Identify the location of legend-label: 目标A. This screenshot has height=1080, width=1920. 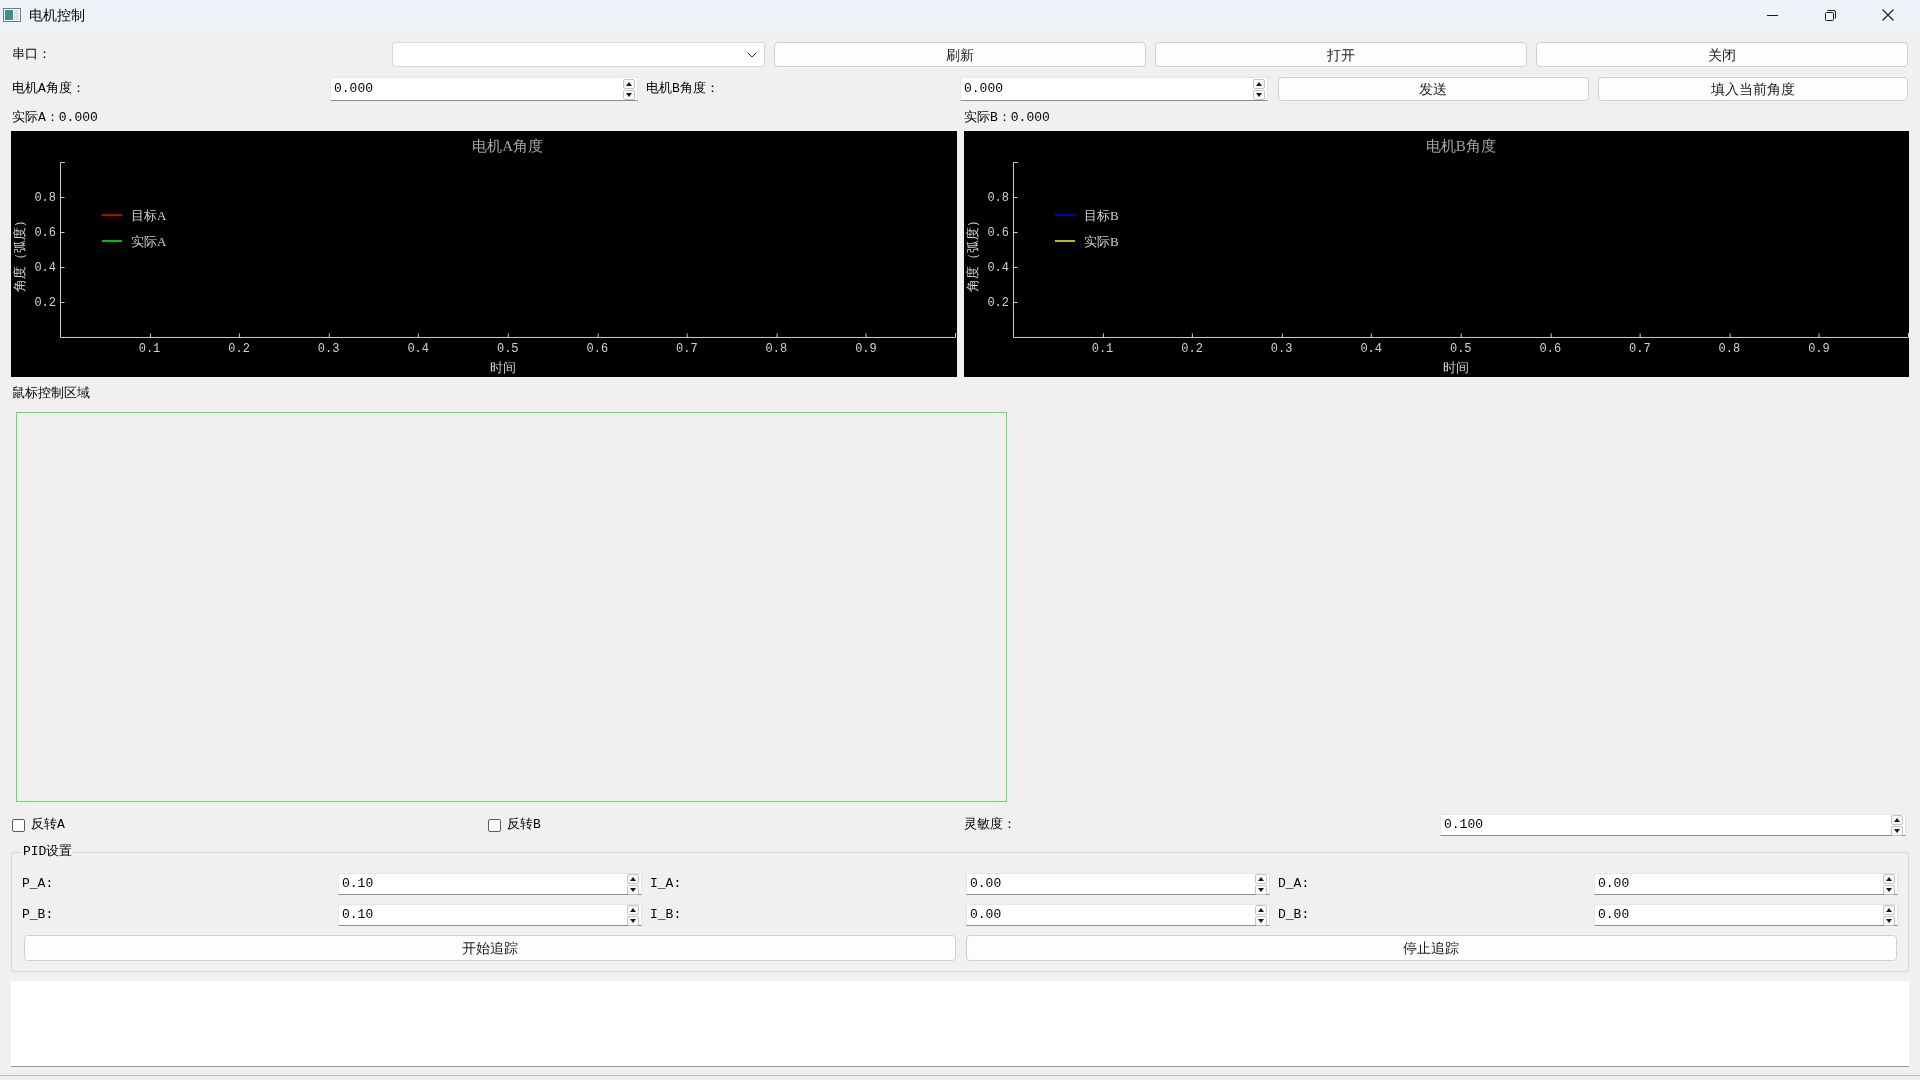
(148, 215).